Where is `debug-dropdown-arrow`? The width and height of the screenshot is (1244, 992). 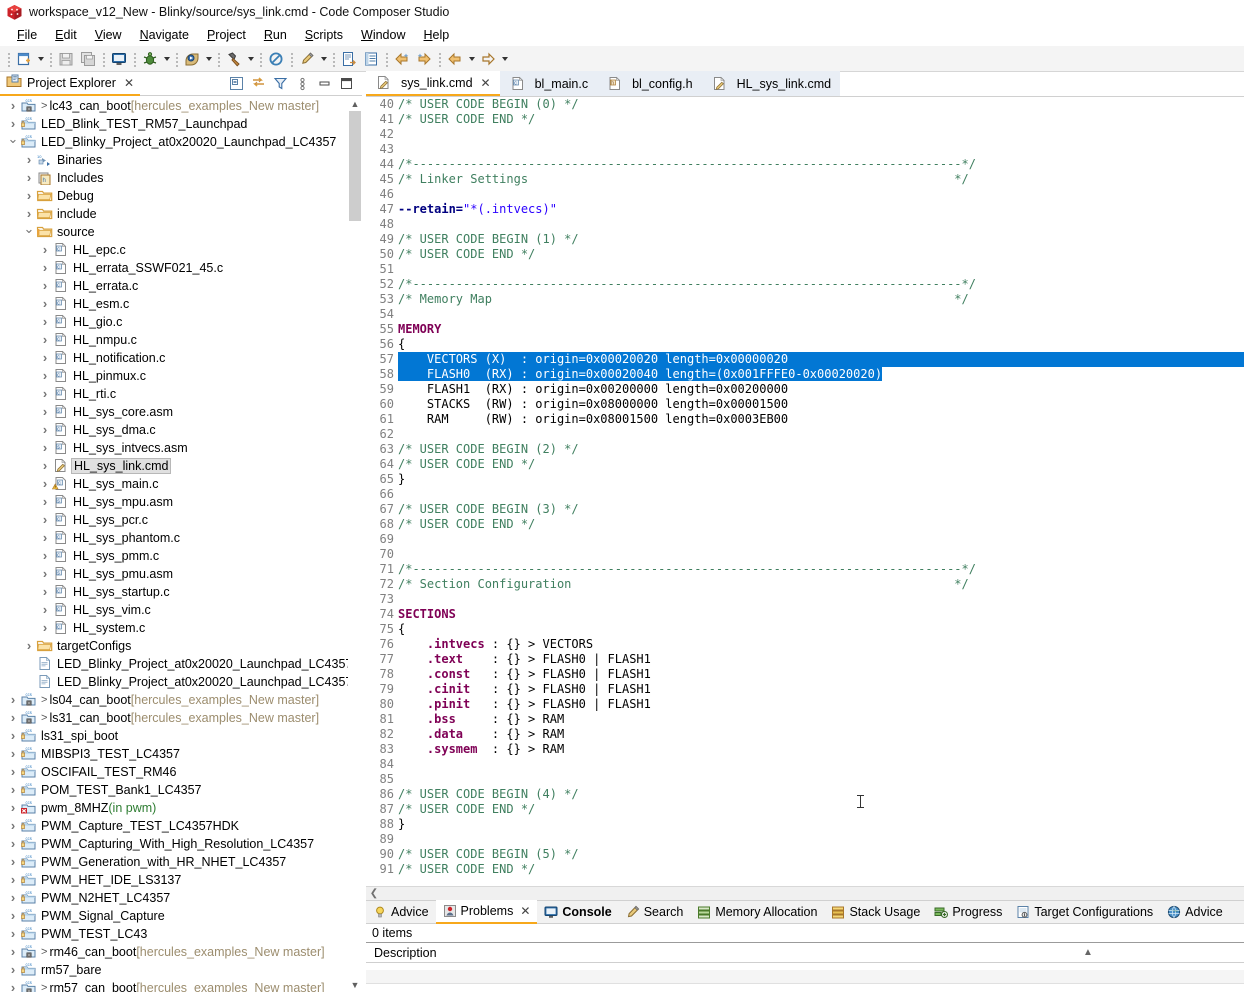 debug-dropdown-arrow is located at coordinates (166, 59).